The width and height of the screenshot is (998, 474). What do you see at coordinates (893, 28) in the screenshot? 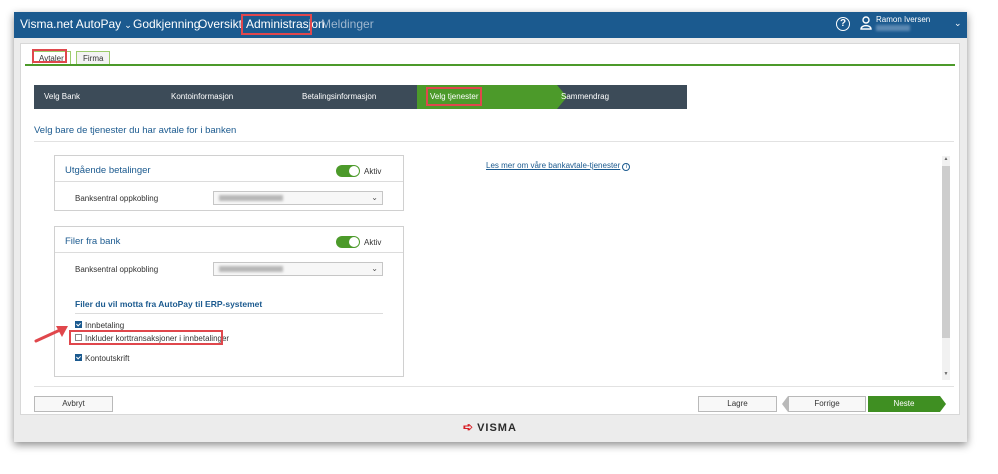
I see `user-company-blurred` at bounding box center [893, 28].